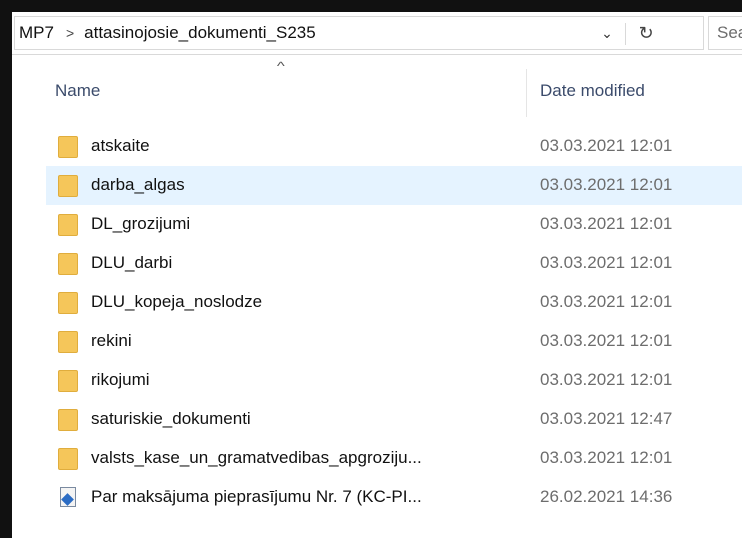 The height and width of the screenshot is (538, 742). I want to click on column-divider, so click(526, 93).